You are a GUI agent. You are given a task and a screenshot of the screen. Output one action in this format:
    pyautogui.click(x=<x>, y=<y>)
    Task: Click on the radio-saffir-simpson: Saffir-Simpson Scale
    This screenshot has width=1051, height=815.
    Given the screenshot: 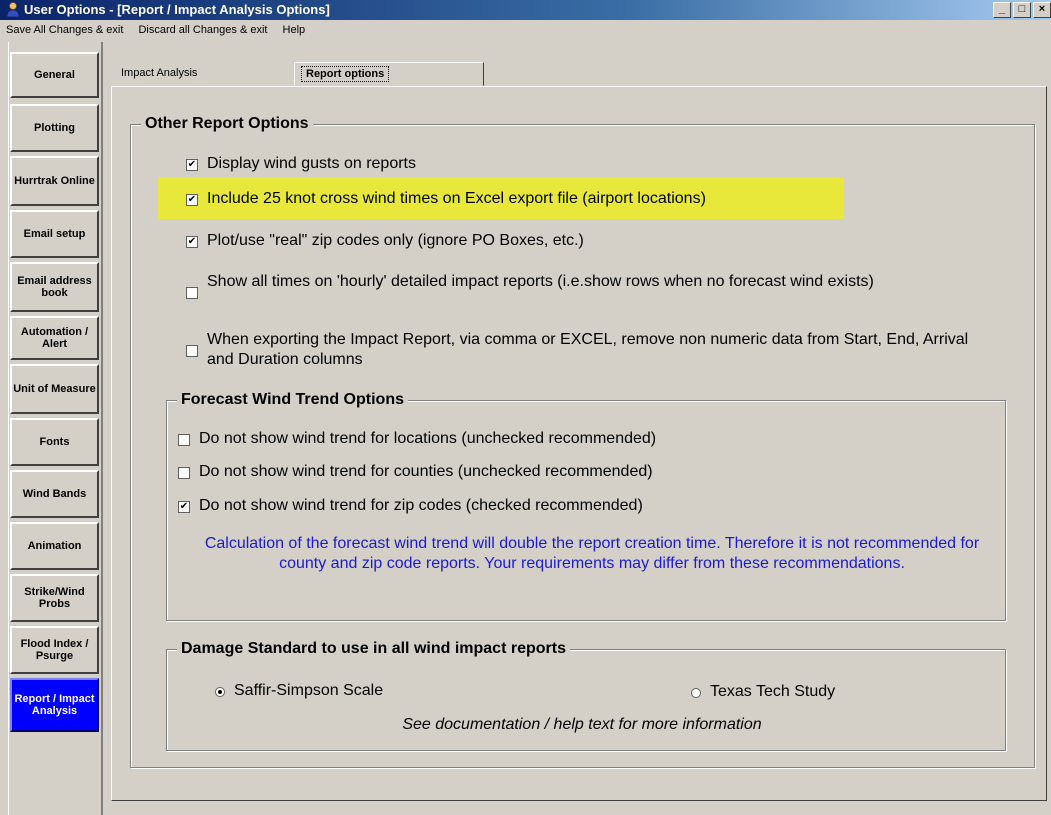 What is the action you would take?
    pyautogui.click(x=365, y=691)
    